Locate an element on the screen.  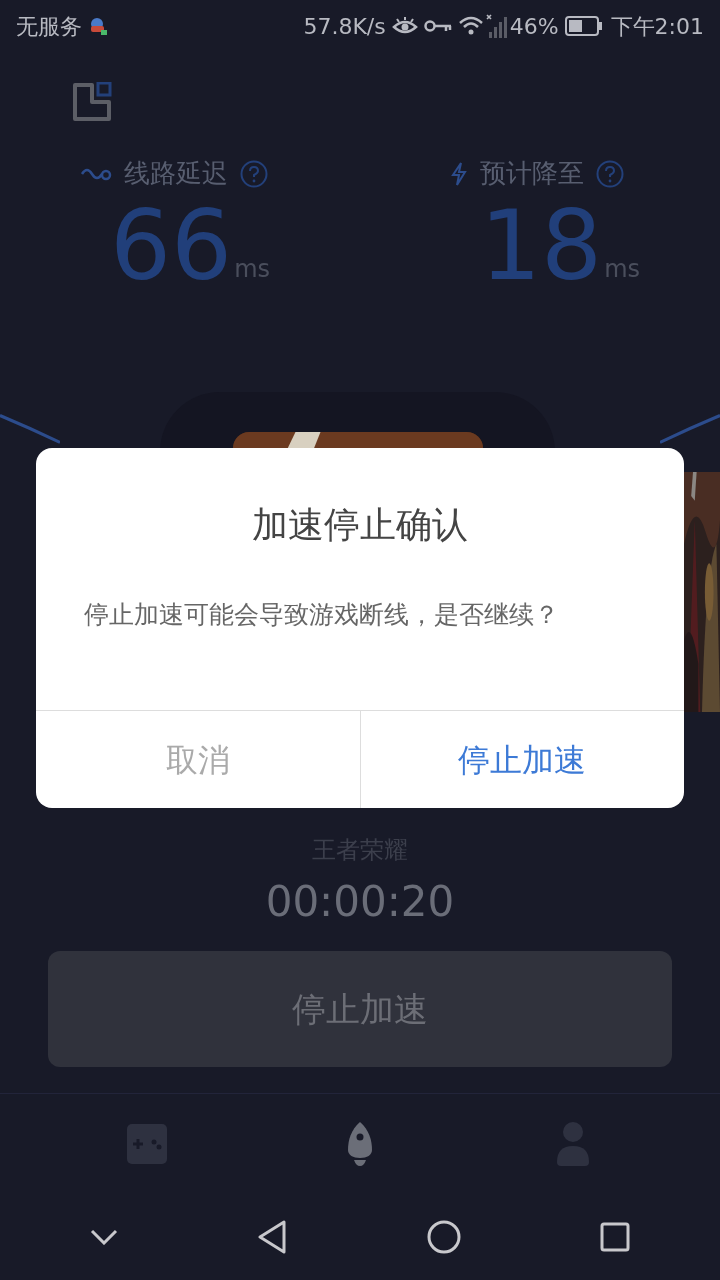
battery-percent-text: 46% is located at coordinates (534, 26).